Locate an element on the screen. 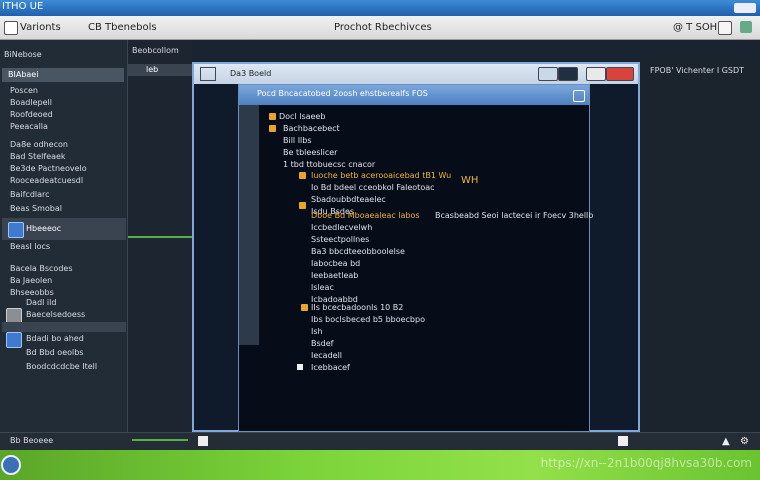 Image resolution: width=760 pixels, height=480 pixels. app-title: ITHO UE is located at coordinates (23, 6).